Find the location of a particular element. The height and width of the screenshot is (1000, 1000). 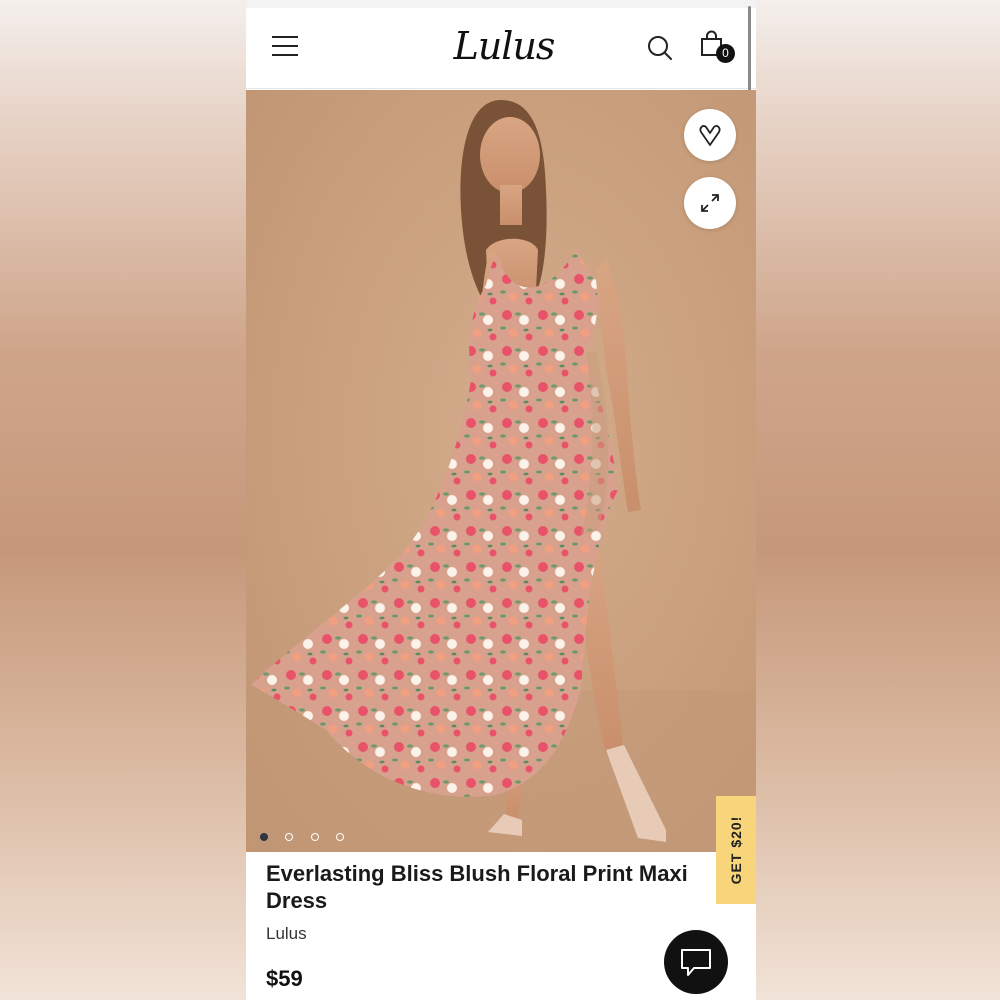

heart-icon is located at coordinates (710, 135).